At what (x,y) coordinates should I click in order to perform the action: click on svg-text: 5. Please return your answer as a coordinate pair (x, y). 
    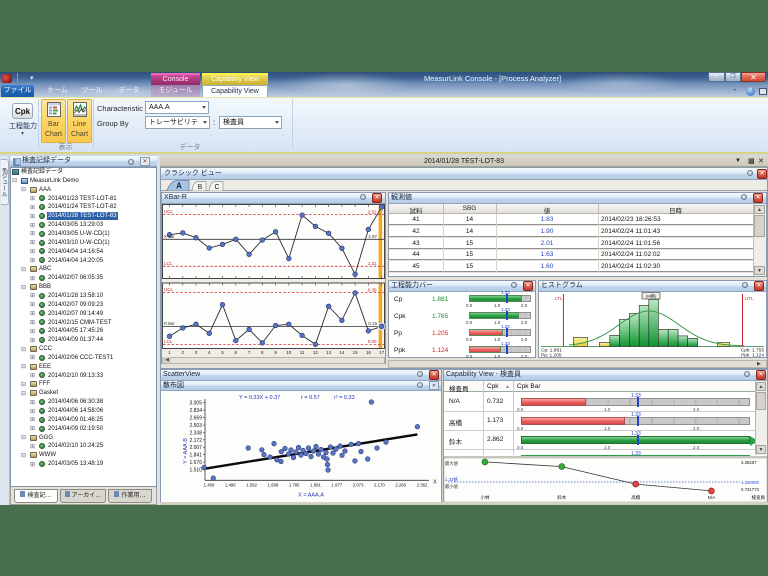
    Looking at the image, I should click on (222, 352).